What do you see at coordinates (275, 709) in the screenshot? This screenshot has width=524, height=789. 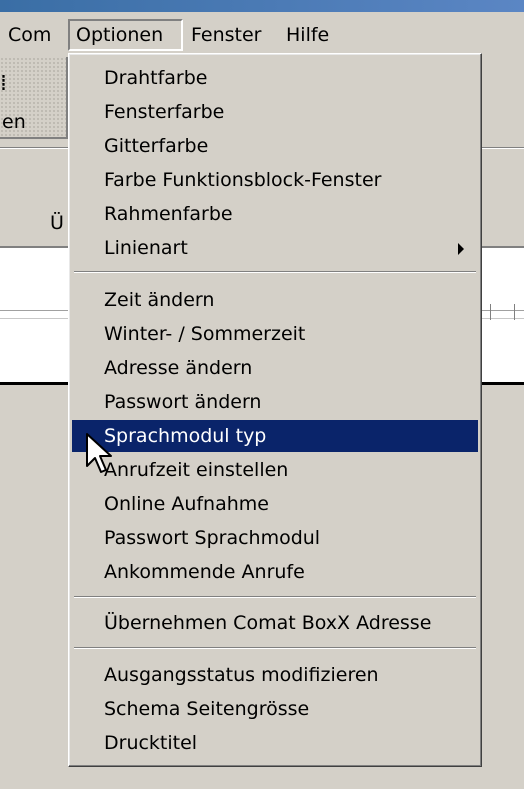 I see `menu-item-schema-seitengroesse: Schema Seitengrösse` at bounding box center [275, 709].